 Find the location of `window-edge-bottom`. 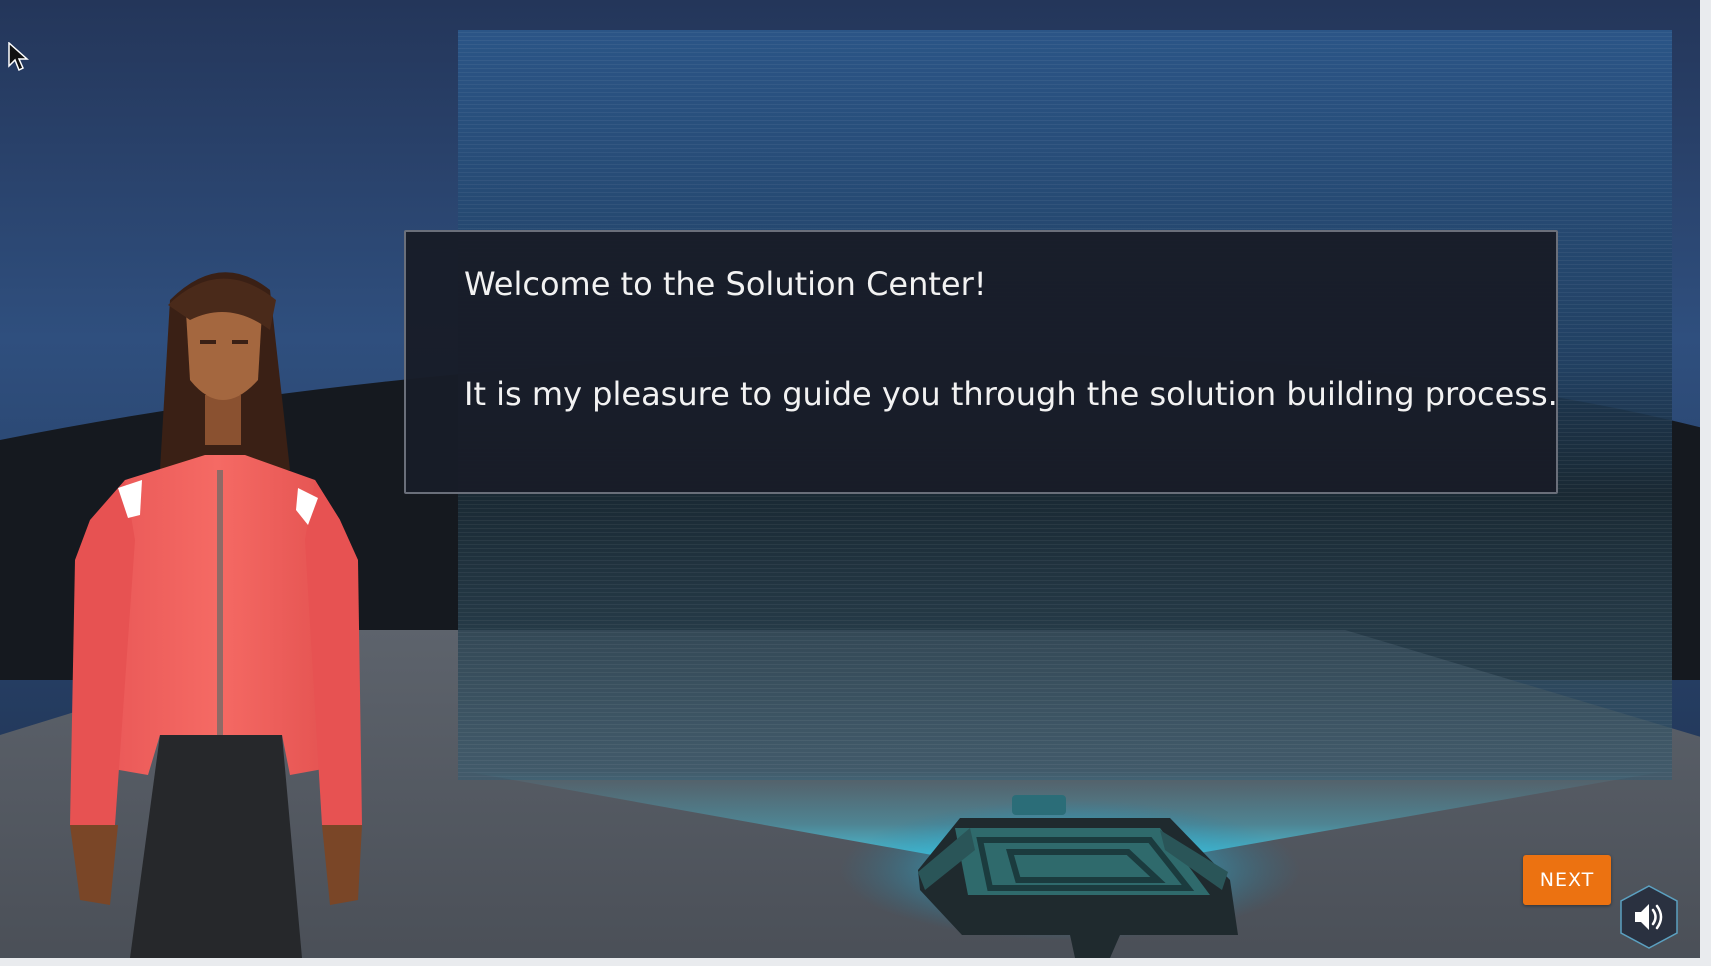

window-edge-bottom is located at coordinates (855, 962).